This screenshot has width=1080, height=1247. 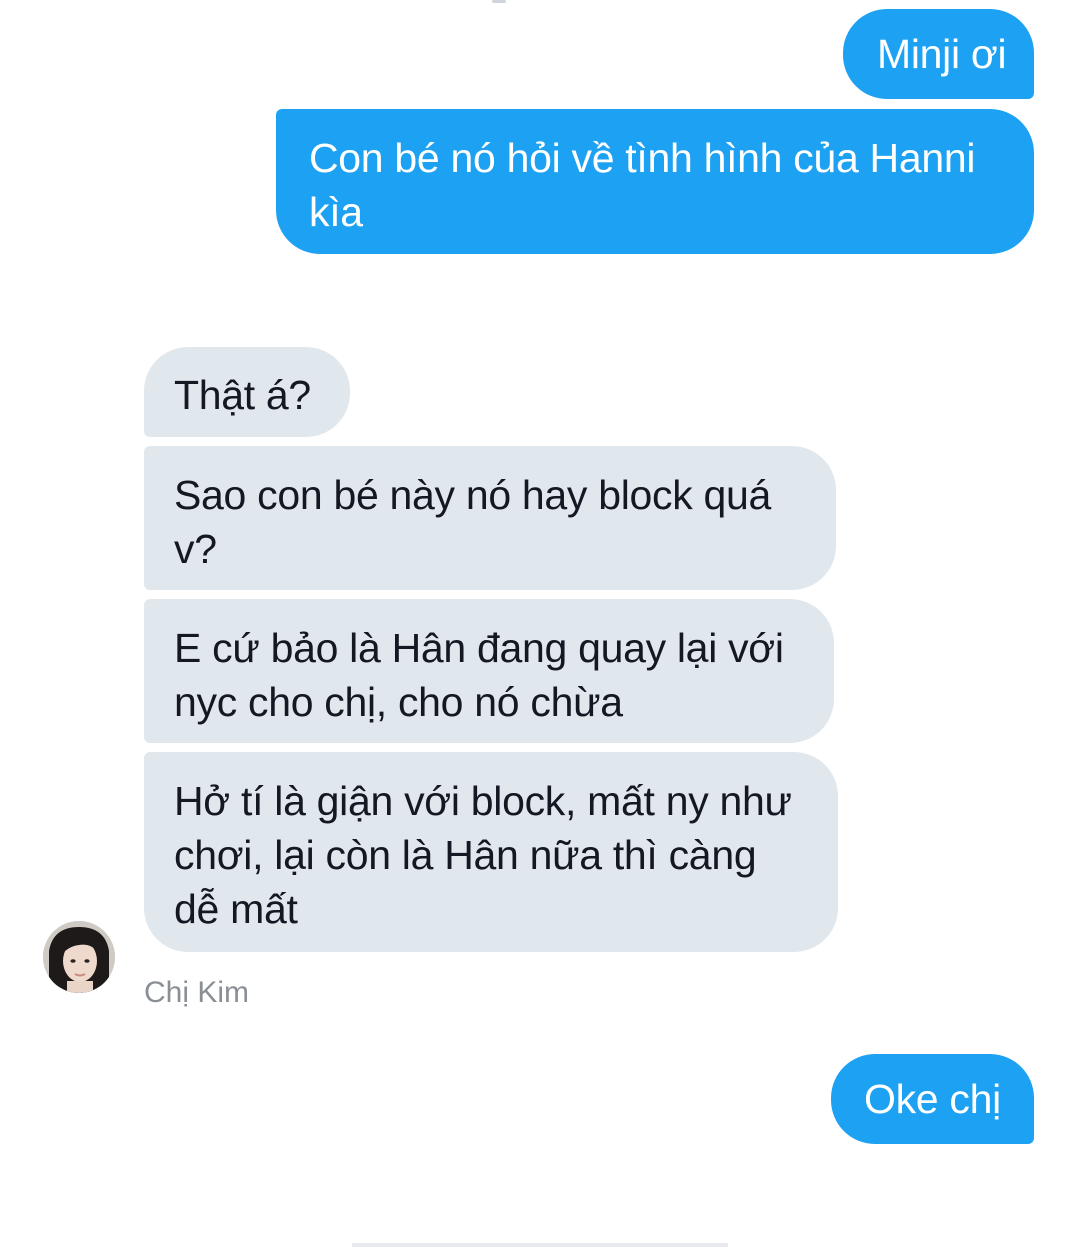 I want to click on message-text: Minji ơi, so click(x=942, y=54).